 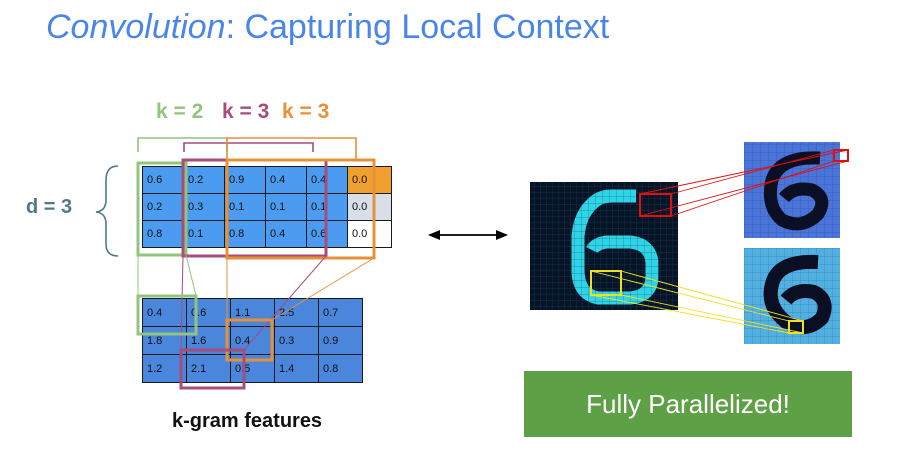 What do you see at coordinates (208, 340) in the screenshot?
I see `feature-cell: 1.6` at bounding box center [208, 340].